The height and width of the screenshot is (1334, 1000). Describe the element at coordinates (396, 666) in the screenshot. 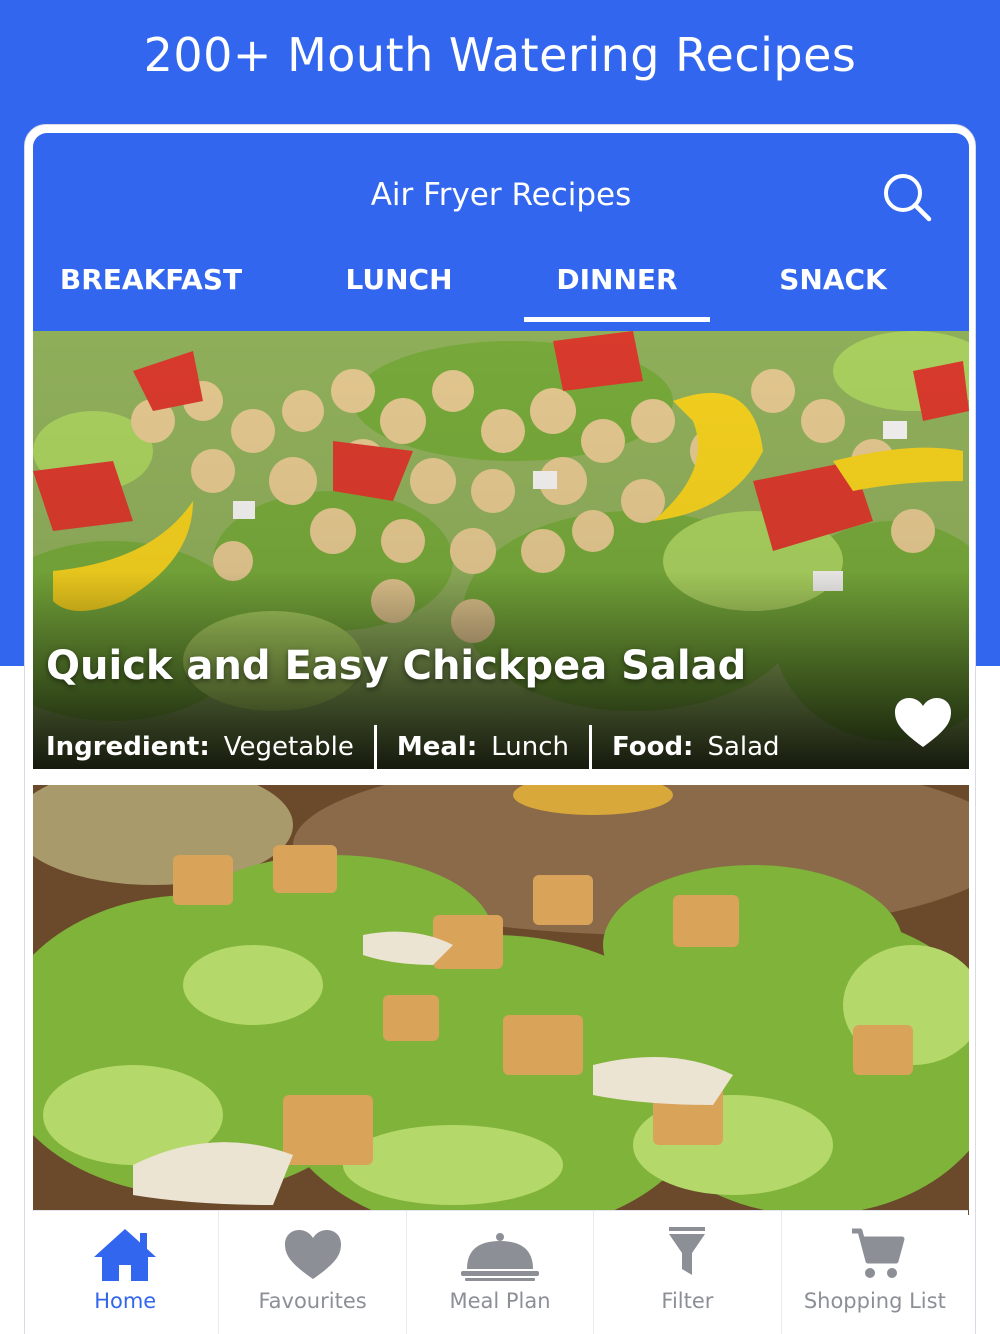

I see `recipe-title: Quick and Easy Chickpea Salad` at that location.